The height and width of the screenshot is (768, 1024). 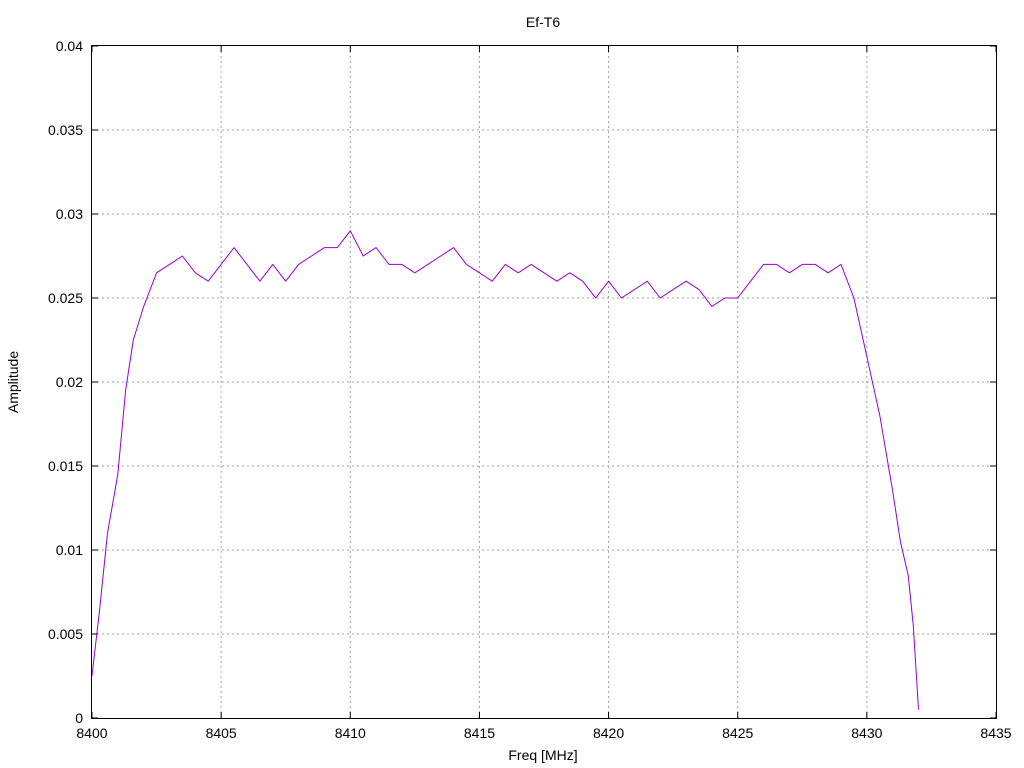 What do you see at coordinates (608, 733) in the screenshot?
I see `x-tick-label: 8420` at bounding box center [608, 733].